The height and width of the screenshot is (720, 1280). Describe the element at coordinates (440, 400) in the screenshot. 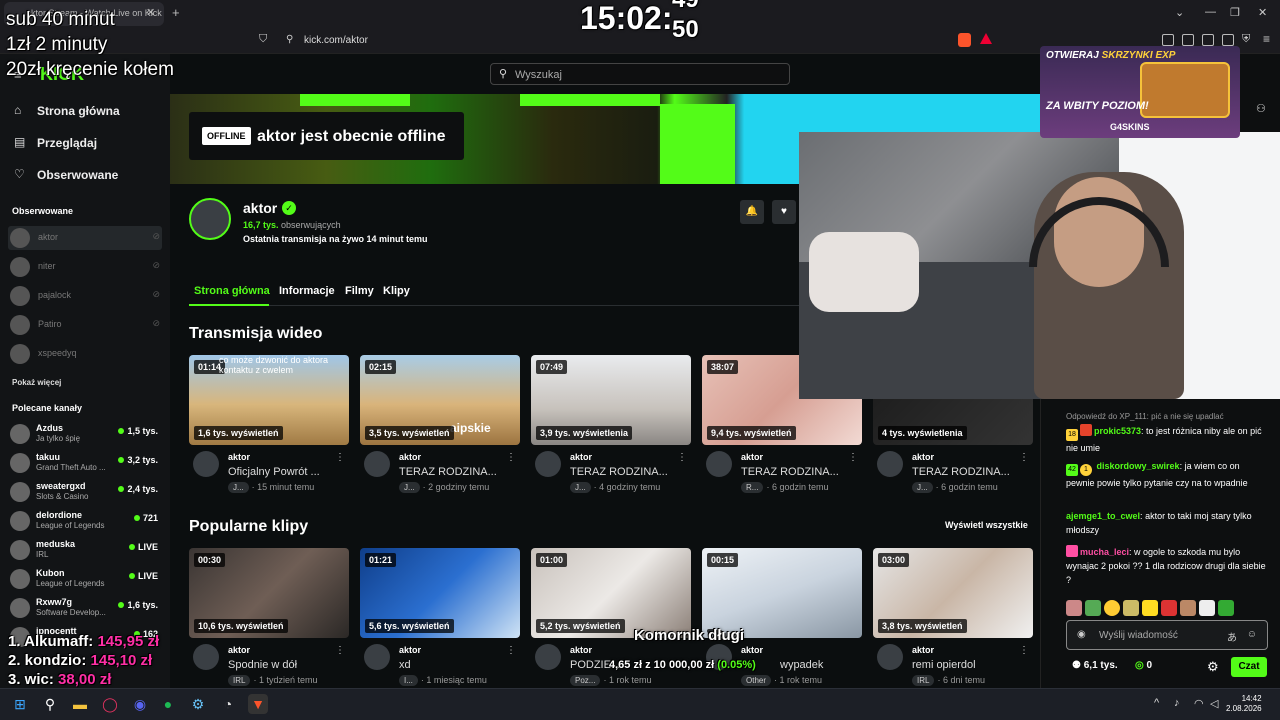

I see `video-thumbnail: 02:15 aipskie 3,5 tys. wyświetleń` at that location.